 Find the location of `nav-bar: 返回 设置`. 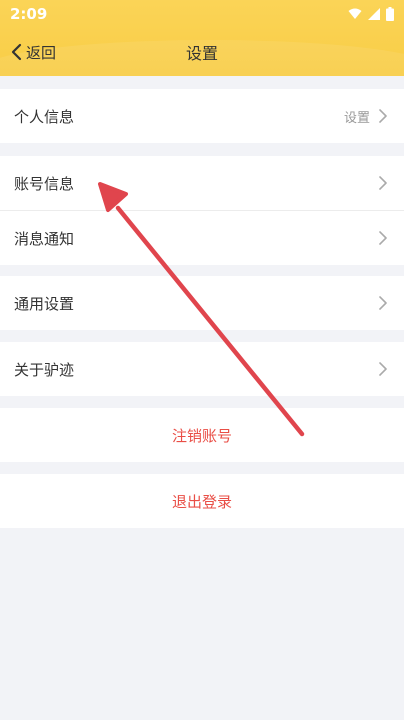

nav-bar: 返回 设置 is located at coordinates (202, 52).